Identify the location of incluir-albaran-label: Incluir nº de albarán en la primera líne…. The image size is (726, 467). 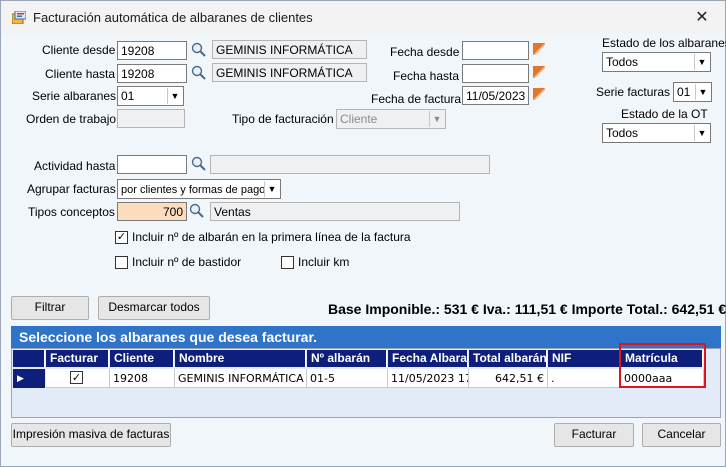
(271, 237).